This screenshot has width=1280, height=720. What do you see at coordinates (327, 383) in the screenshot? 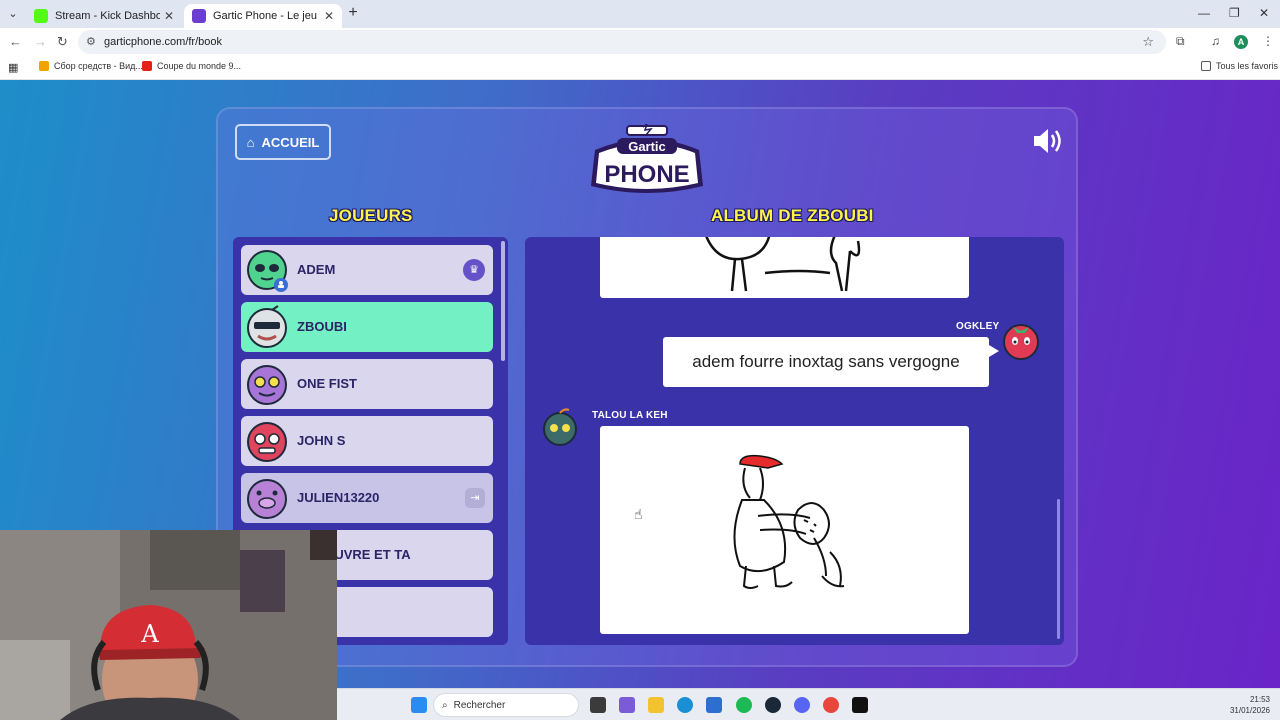
I see `player-name: ONE FIST` at bounding box center [327, 383].